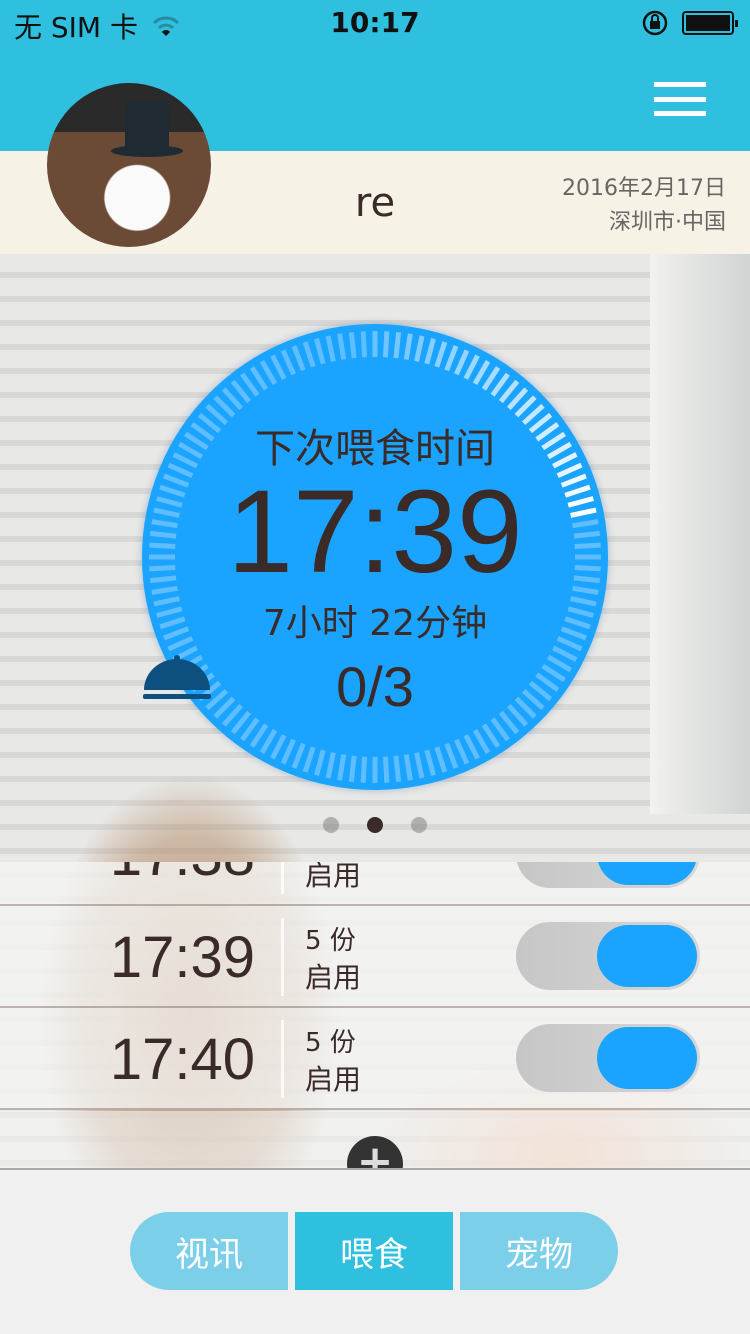 This screenshot has height=1334, width=750. I want to click on battery-icon, so click(710, 23).